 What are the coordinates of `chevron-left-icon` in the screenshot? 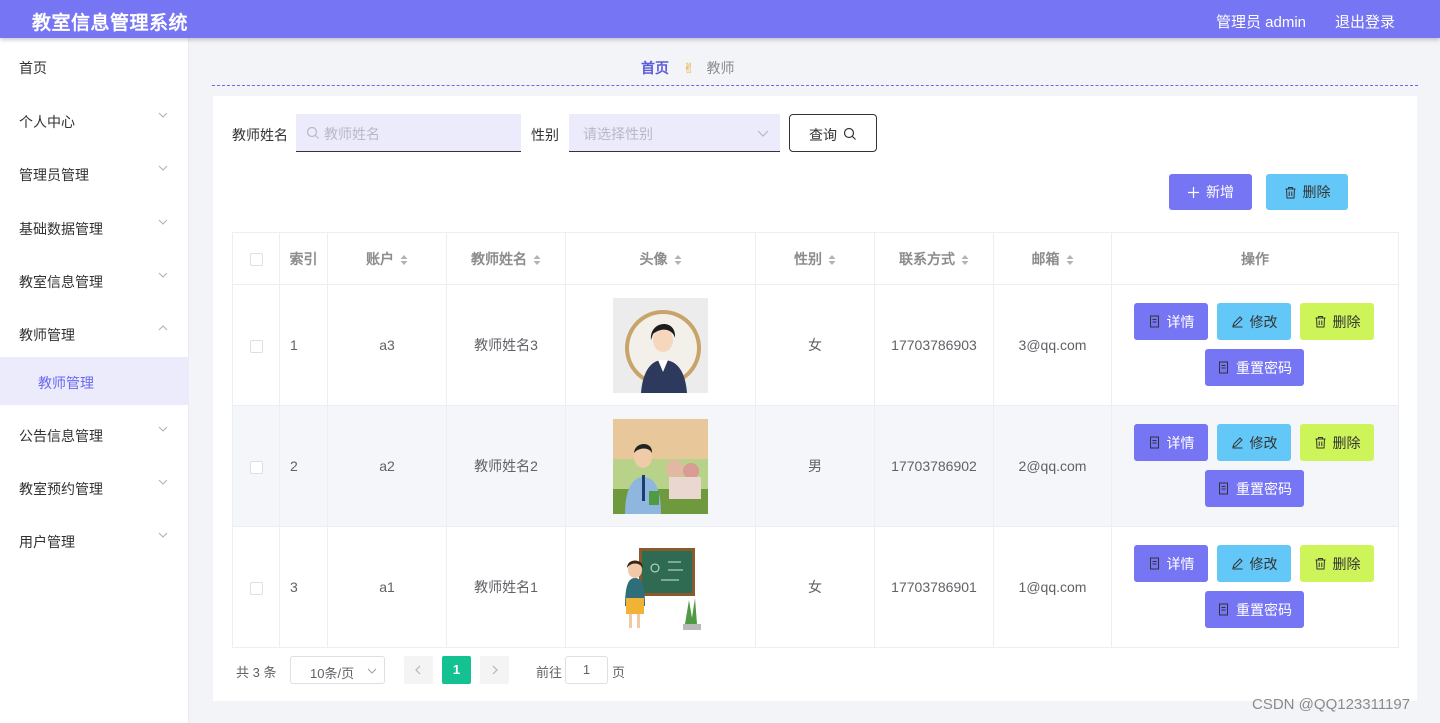 It's located at (418, 670).